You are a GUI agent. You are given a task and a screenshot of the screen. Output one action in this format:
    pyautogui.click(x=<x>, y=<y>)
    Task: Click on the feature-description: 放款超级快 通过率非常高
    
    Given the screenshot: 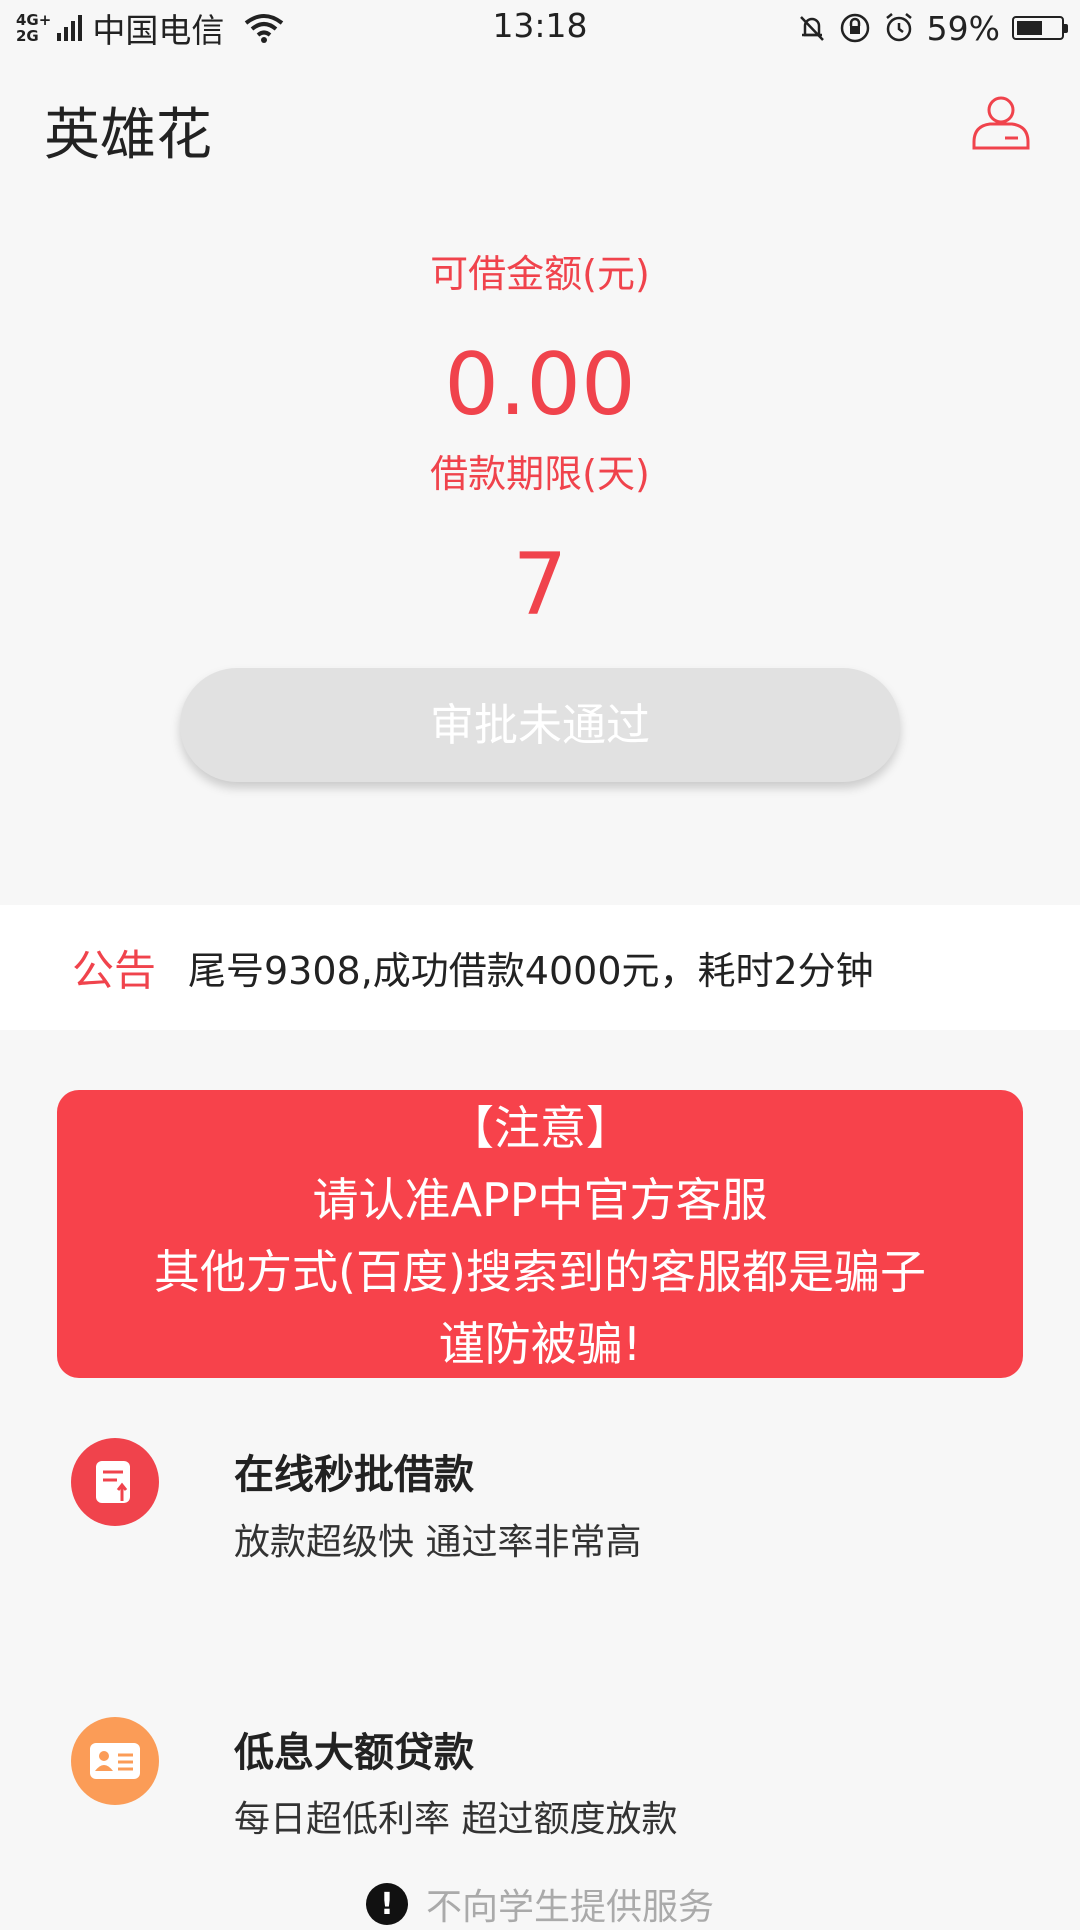 What is the action you would take?
    pyautogui.click(x=438, y=1542)
    